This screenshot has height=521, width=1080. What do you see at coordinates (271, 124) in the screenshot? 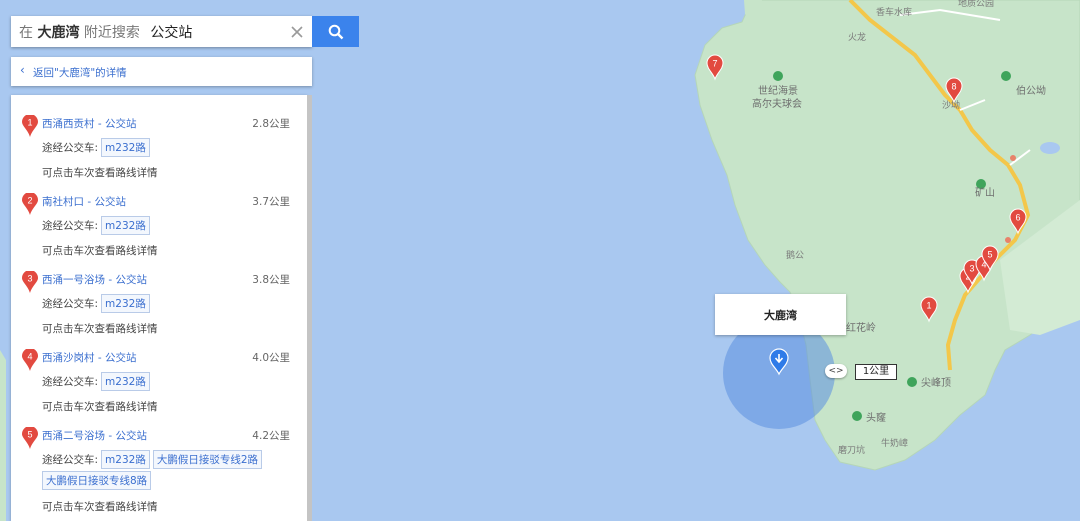
I see `result-distance: 2.8公里` at bounding box center [271, 124].